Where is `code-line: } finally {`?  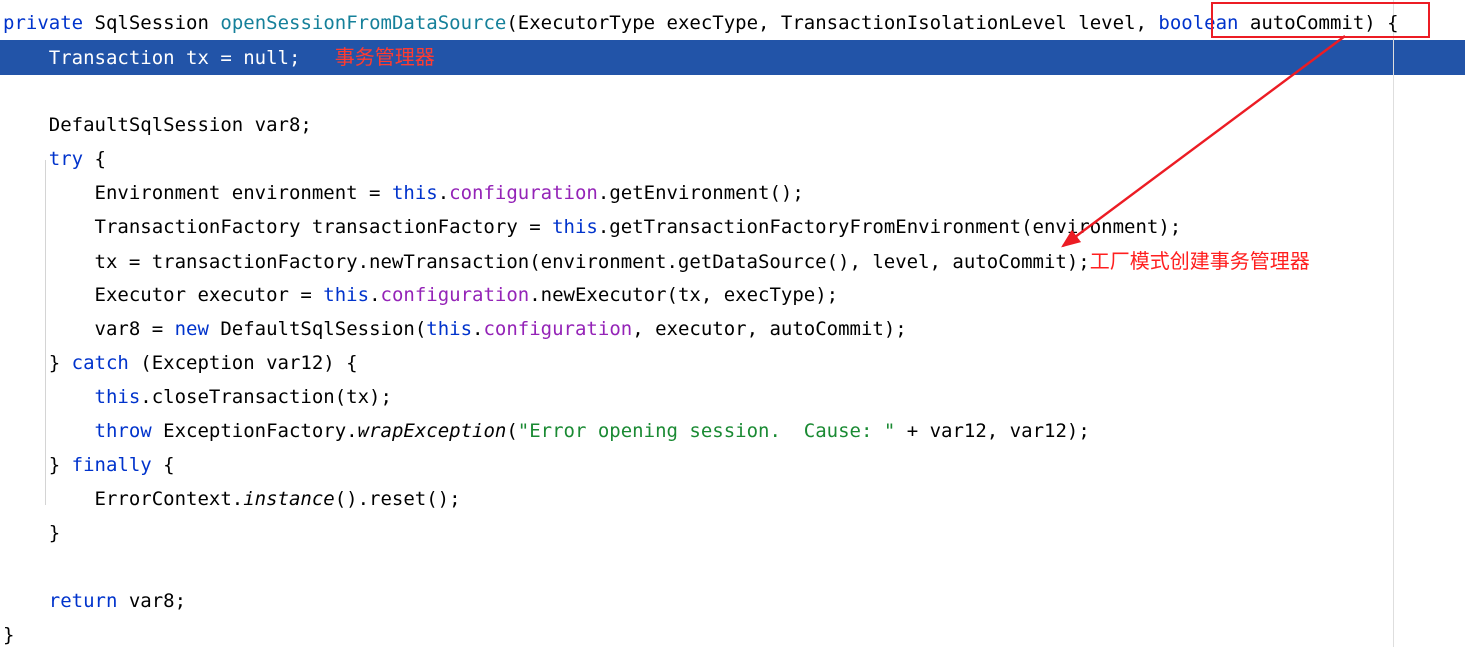
code-line: } finally { is located at coordinates (732, 465).